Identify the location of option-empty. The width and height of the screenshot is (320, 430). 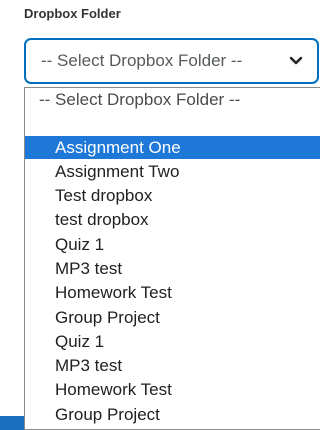
(172, 122).